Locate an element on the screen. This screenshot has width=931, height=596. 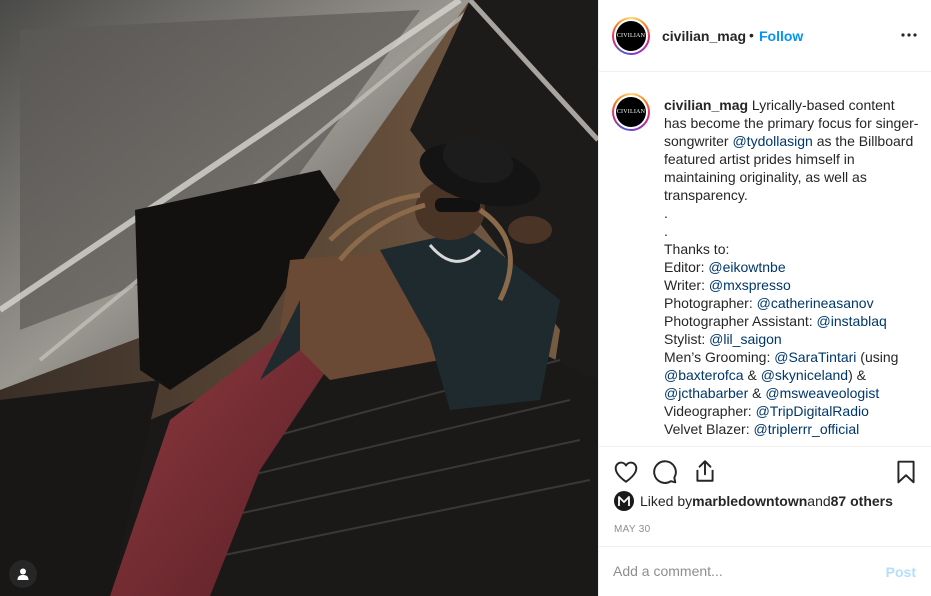
mention-link: @TripDigitalRadio is located at coordinates (812, 411).